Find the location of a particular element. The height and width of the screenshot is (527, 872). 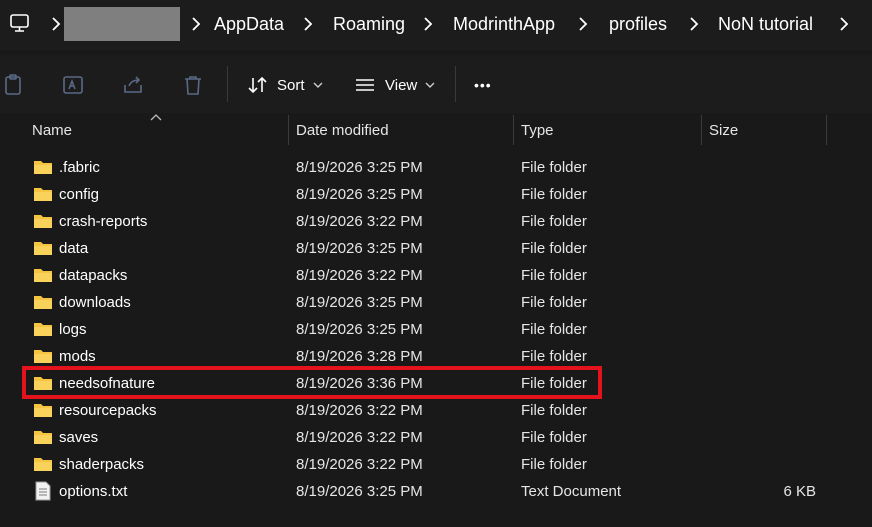

column-date-modified: Date modified is located at coordinates (342, 130).